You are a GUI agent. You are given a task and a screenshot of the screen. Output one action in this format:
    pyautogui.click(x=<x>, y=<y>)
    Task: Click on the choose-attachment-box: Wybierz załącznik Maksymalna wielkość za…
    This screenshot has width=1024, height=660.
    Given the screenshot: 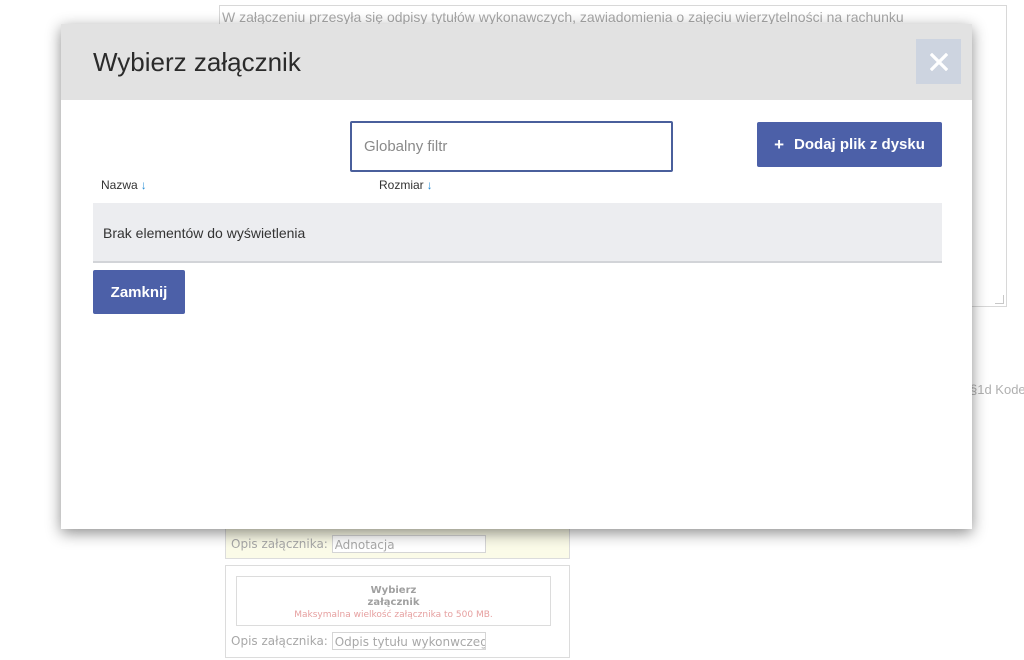 What is the action you would take?
    pyautogui.click(x=393, y=601)
    